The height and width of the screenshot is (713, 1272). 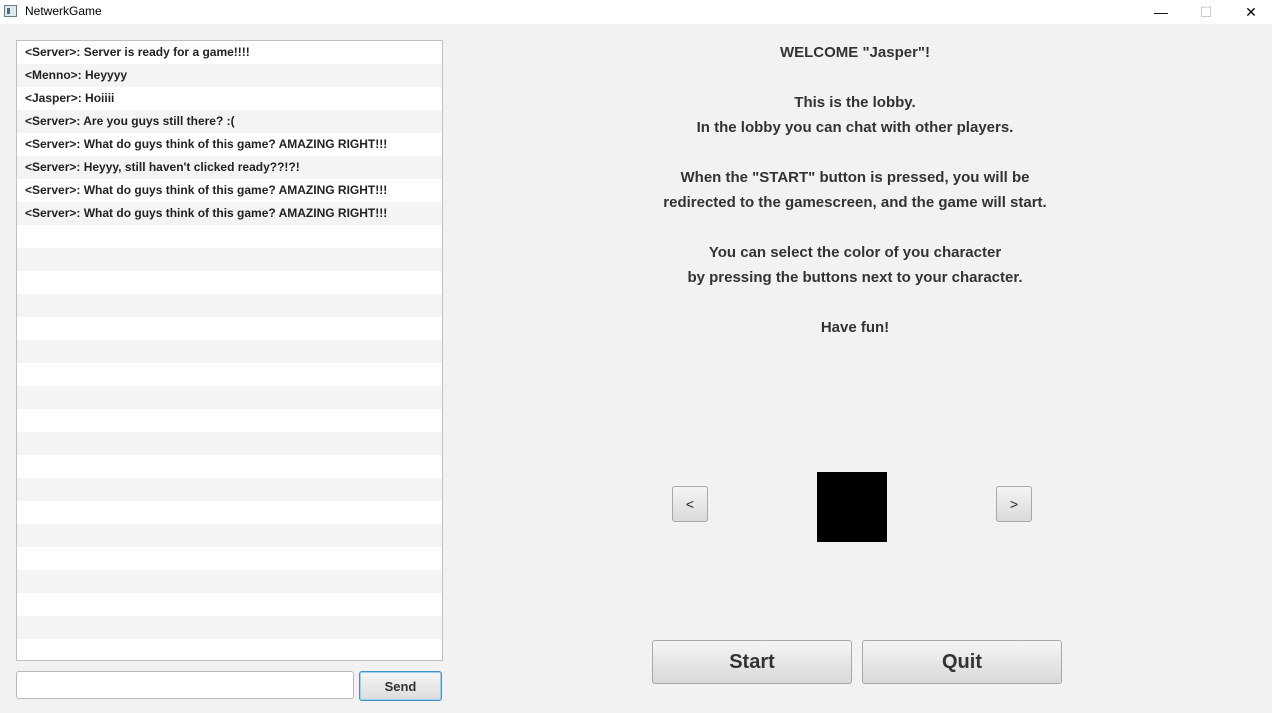 I want to click on quit-button: Quit, so click(x=962, y=662).